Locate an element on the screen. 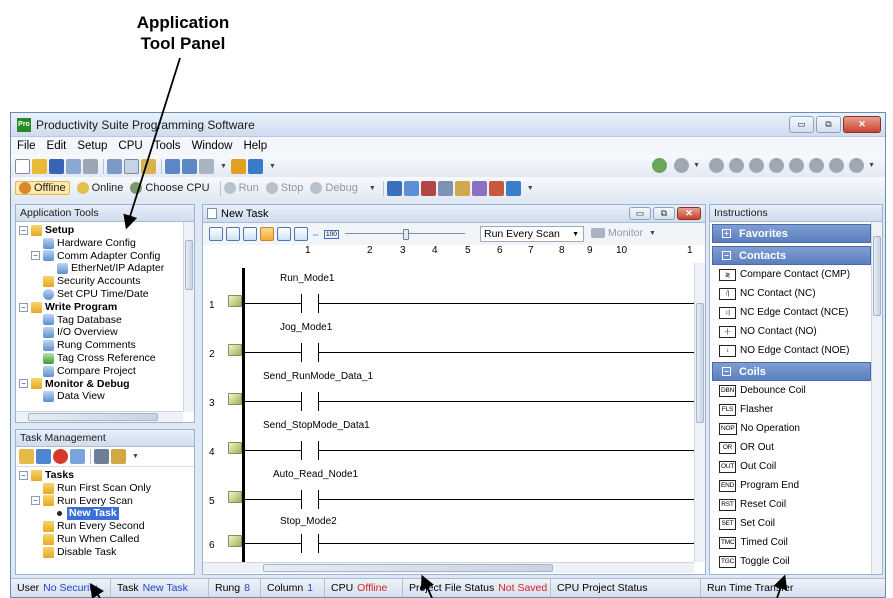 Image resolution: width=893 pixels, height=598 pixels. tools-icon is located at coordinates (496, 188).